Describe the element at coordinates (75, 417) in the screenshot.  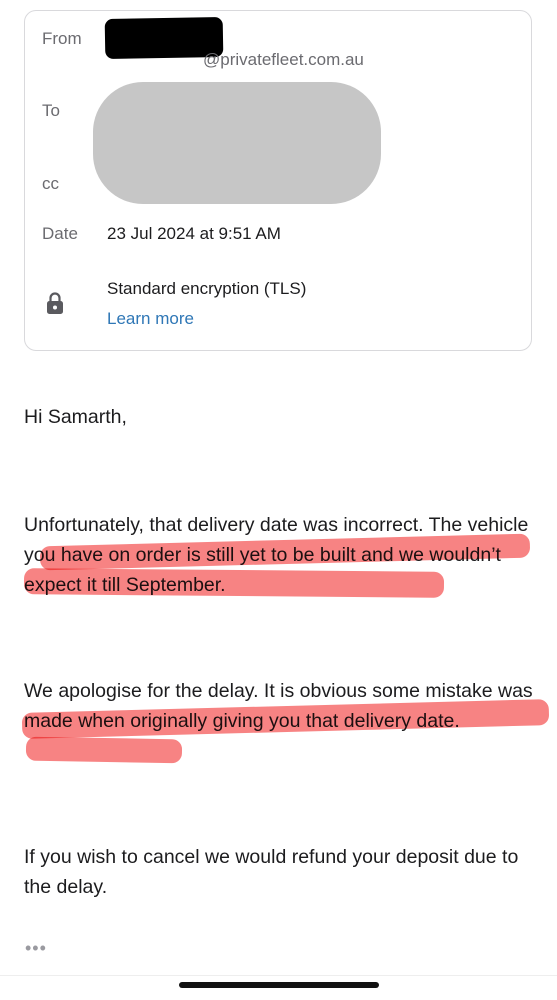
I see `greeting: Hi Samarth,` at that location.